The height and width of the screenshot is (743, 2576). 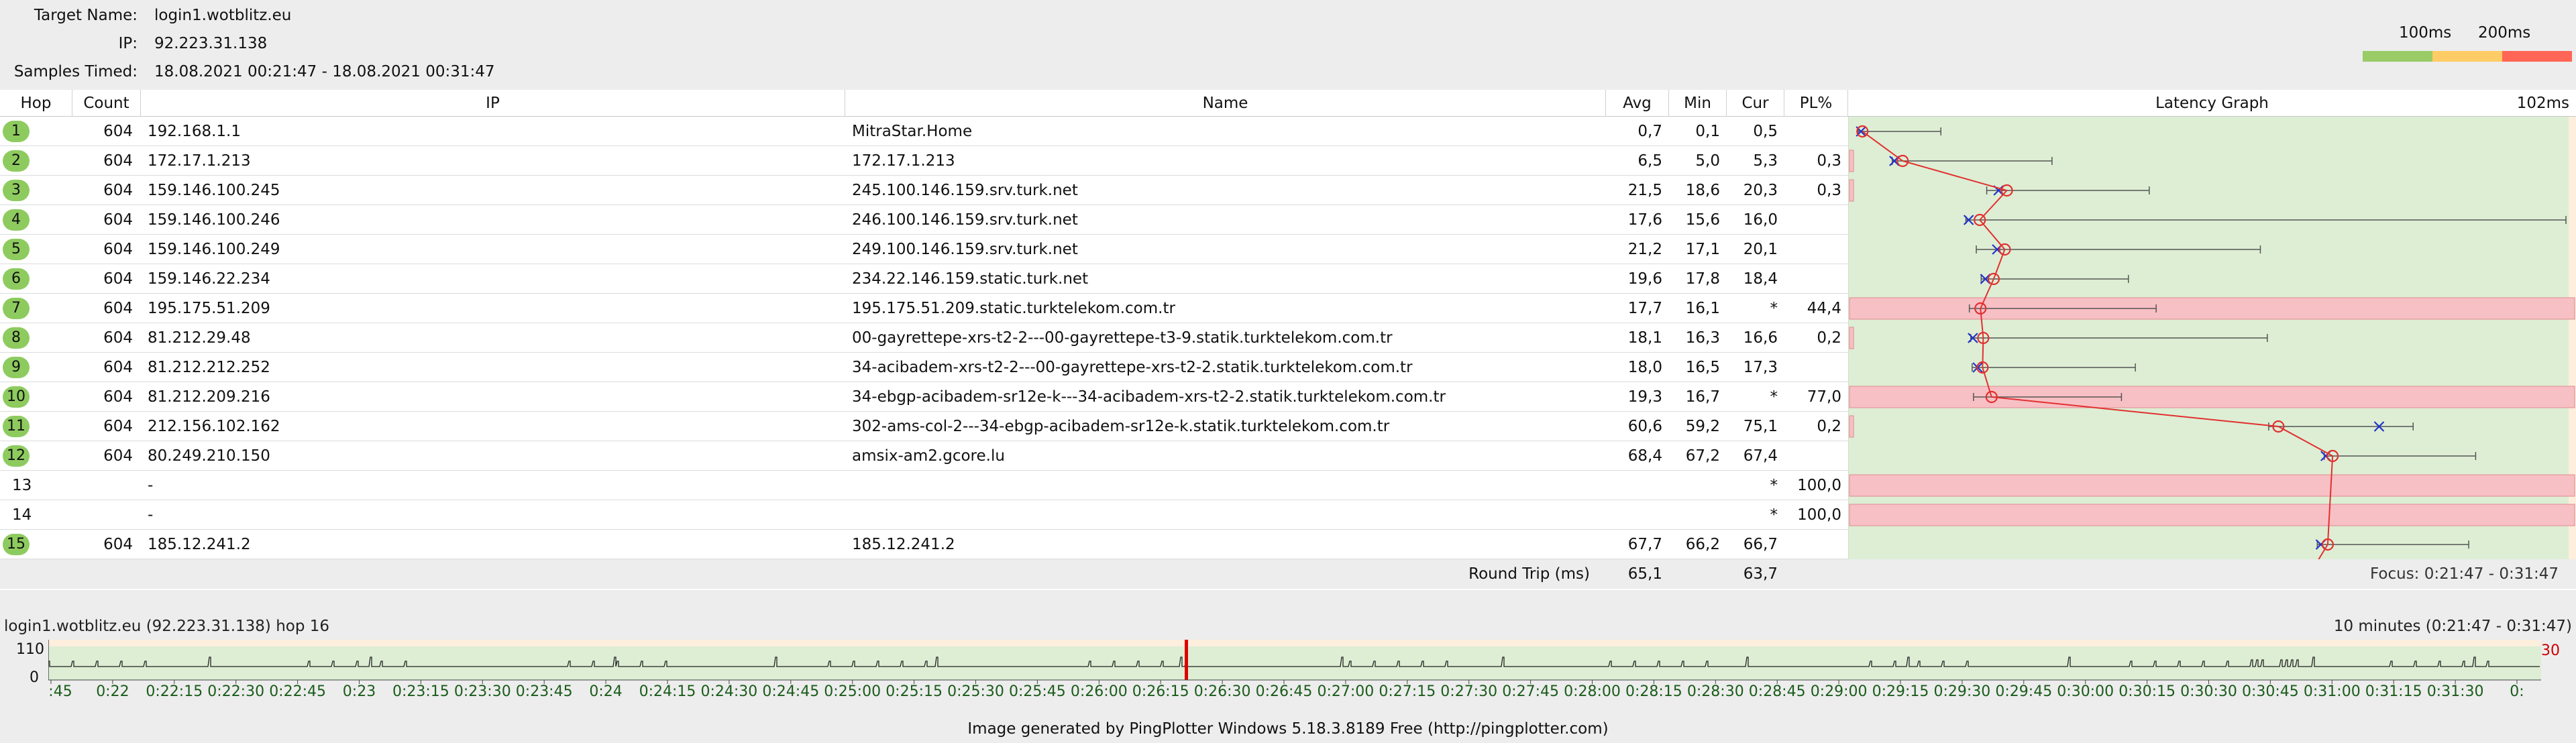 What do you see at coordinates (1650, 131) in the screenshot?
I see `avg-cell: 0,7` at bounding box center [1650, 131].